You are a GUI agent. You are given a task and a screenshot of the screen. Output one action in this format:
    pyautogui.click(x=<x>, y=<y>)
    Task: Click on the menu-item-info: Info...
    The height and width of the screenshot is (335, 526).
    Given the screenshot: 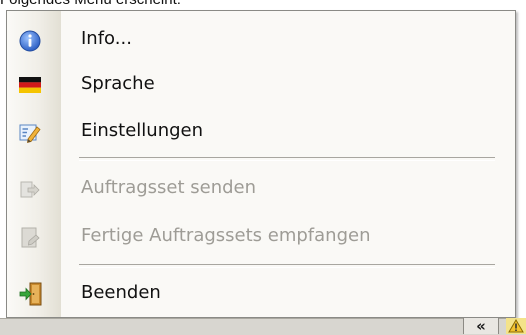 What is the action you would take?
    pyautogui.click(x=261, y=39)
    